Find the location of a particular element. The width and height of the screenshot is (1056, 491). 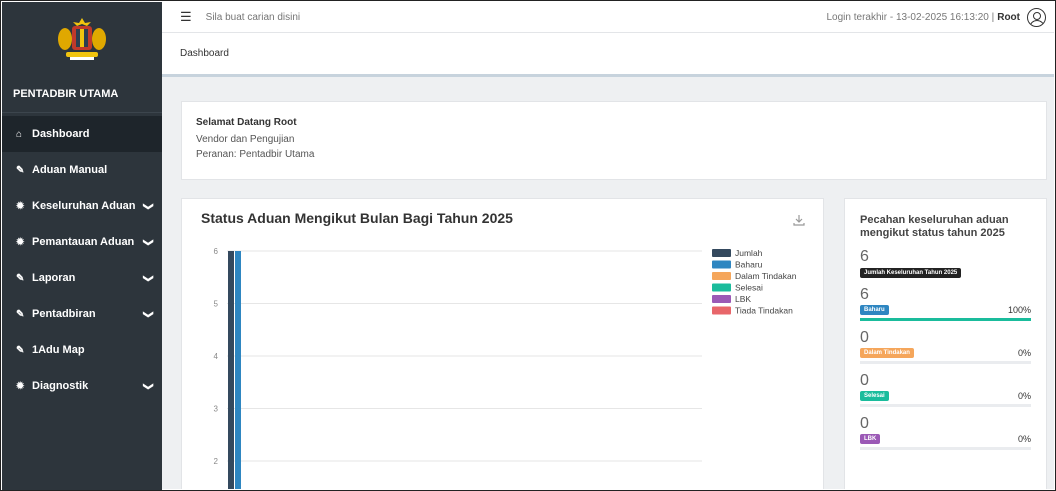

sidebar-item-pentadbiran: ✎ Pentadbiran ❯ is located at coordinates (82, 314).